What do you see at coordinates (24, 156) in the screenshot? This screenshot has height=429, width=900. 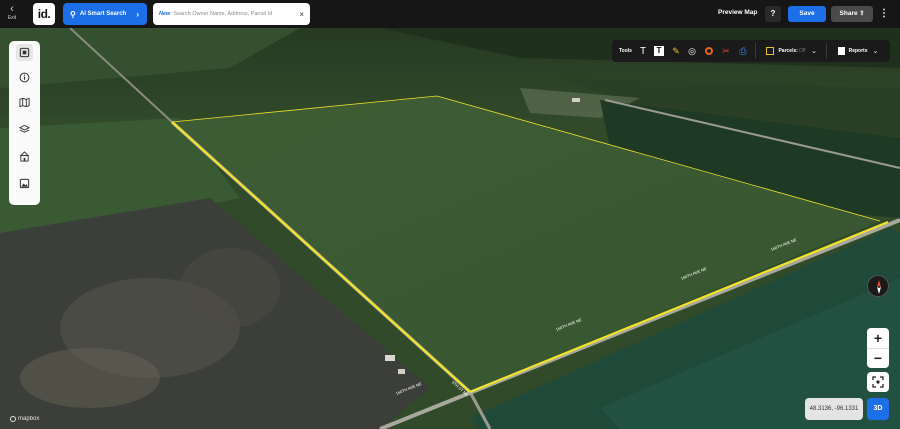 I see `building-icon` at bounding box center [24, 156].